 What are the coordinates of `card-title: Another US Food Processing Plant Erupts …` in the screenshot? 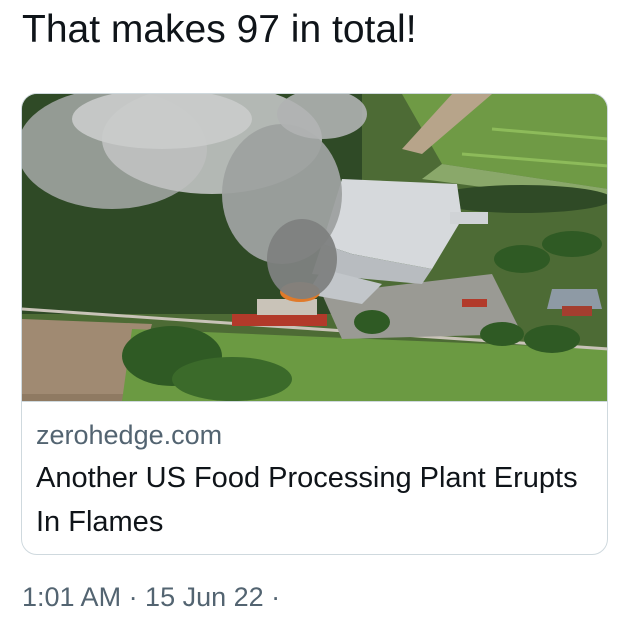 It's located at (316, 500).